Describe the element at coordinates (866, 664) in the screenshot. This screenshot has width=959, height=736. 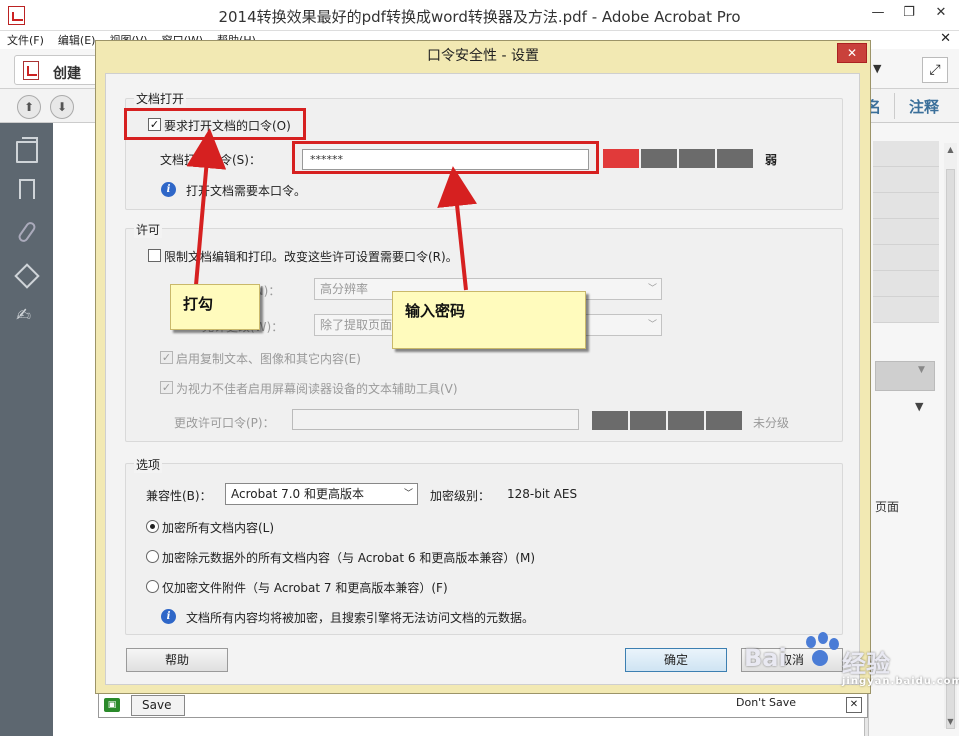
I see `watermark-brand-right: 经验` at that location.